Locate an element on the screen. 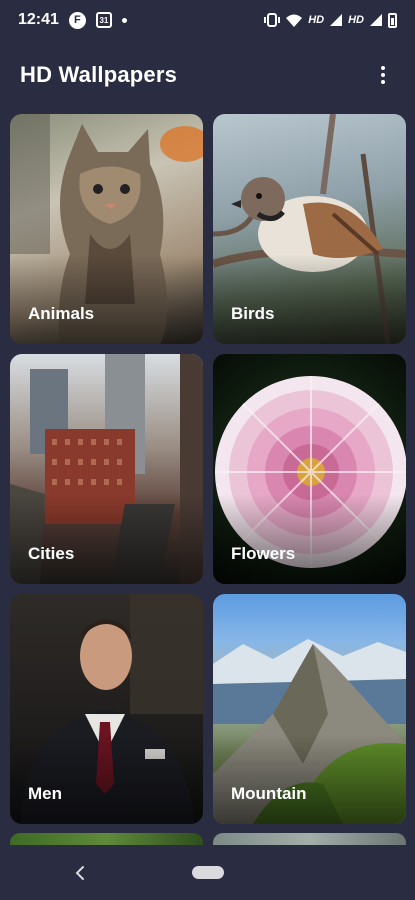 The width and height of the screenshot is (415, 900). status-time: 12:41 is located at coordinates (38, 19).